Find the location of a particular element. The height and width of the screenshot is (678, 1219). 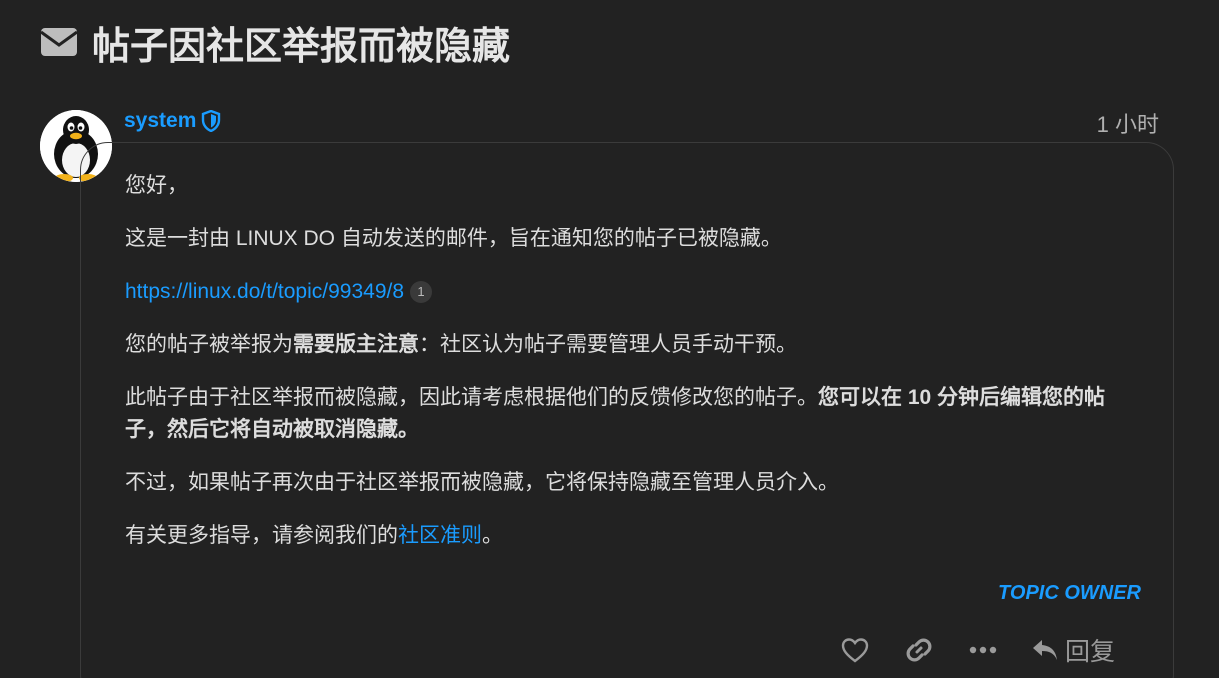

link-icon is located at coordinates (919, 650).